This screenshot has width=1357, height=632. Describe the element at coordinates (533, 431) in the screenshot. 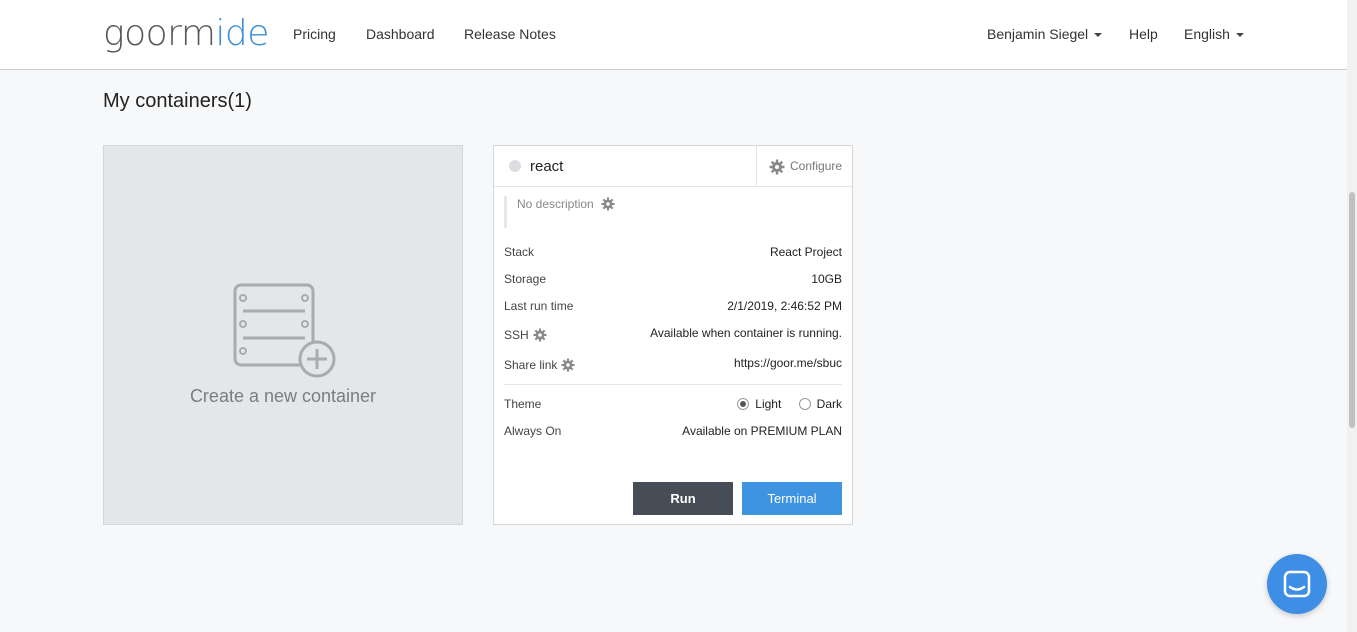

I see `always-on-label: Always On` at that location.